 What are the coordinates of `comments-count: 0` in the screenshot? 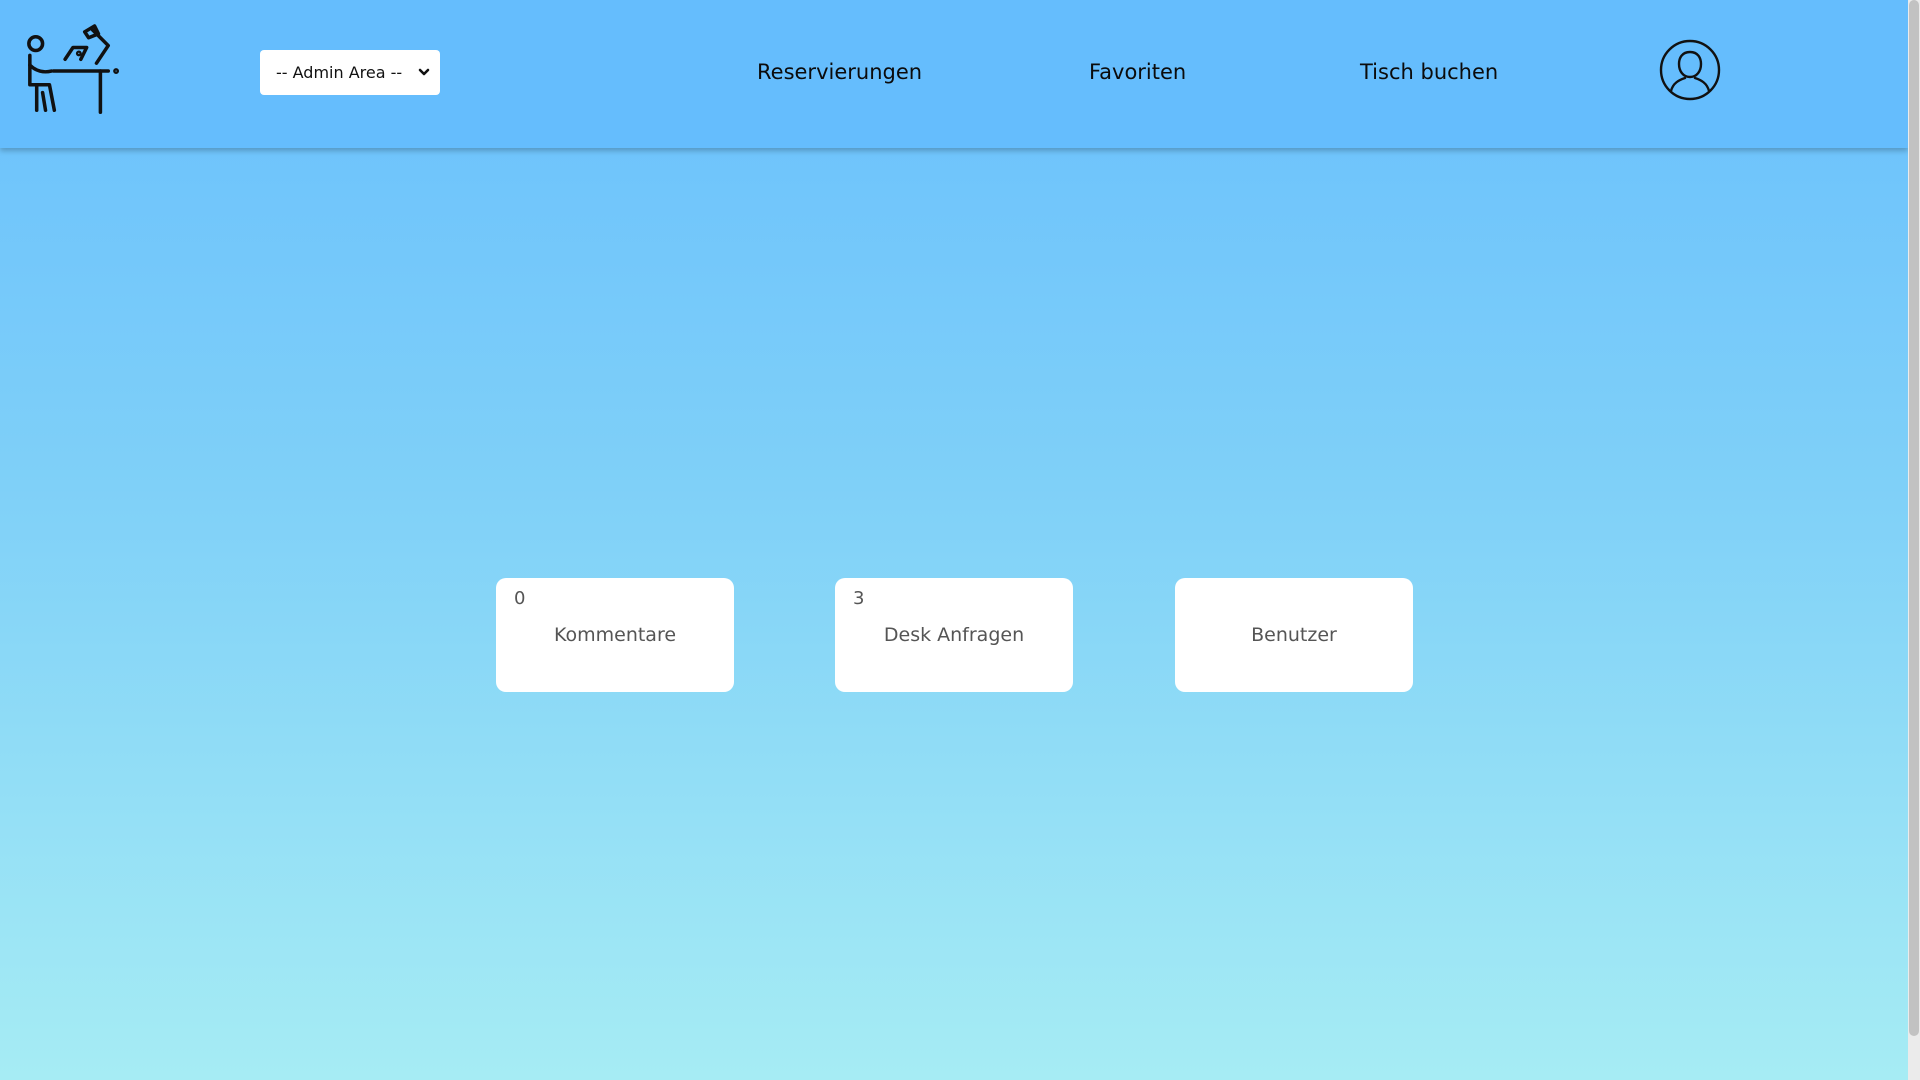 It's located at (520, 598).